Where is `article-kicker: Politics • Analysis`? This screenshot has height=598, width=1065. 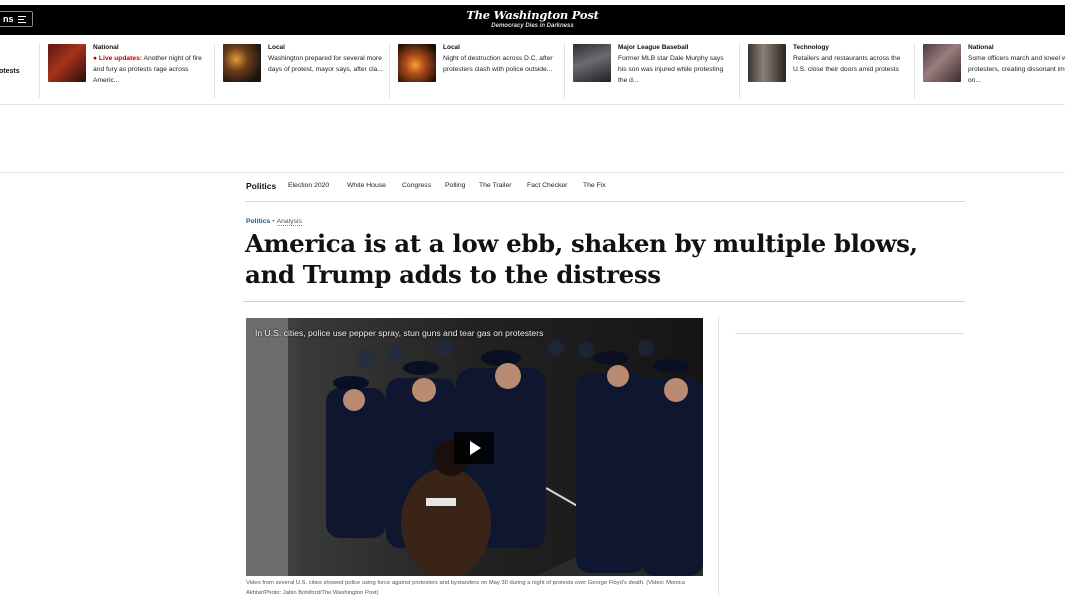 article-kicker: Politics • Analysis is located at coordinates (274, 222).